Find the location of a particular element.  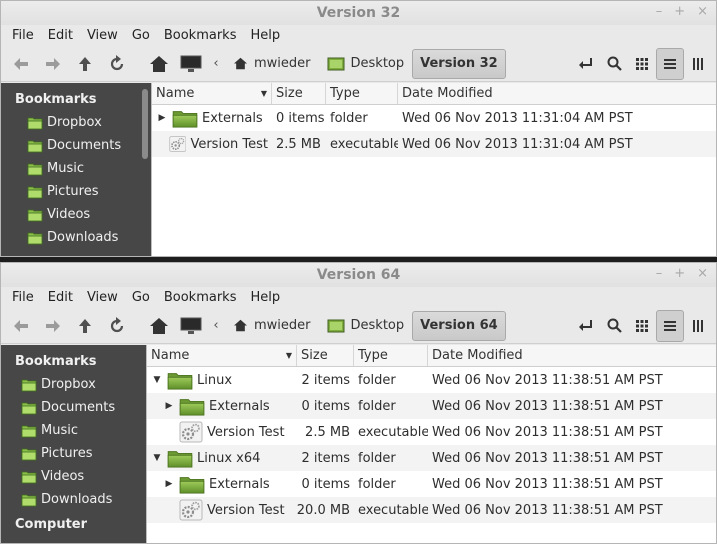

breadcrumb-current: Version 32 is located at coordinates (459, 63).